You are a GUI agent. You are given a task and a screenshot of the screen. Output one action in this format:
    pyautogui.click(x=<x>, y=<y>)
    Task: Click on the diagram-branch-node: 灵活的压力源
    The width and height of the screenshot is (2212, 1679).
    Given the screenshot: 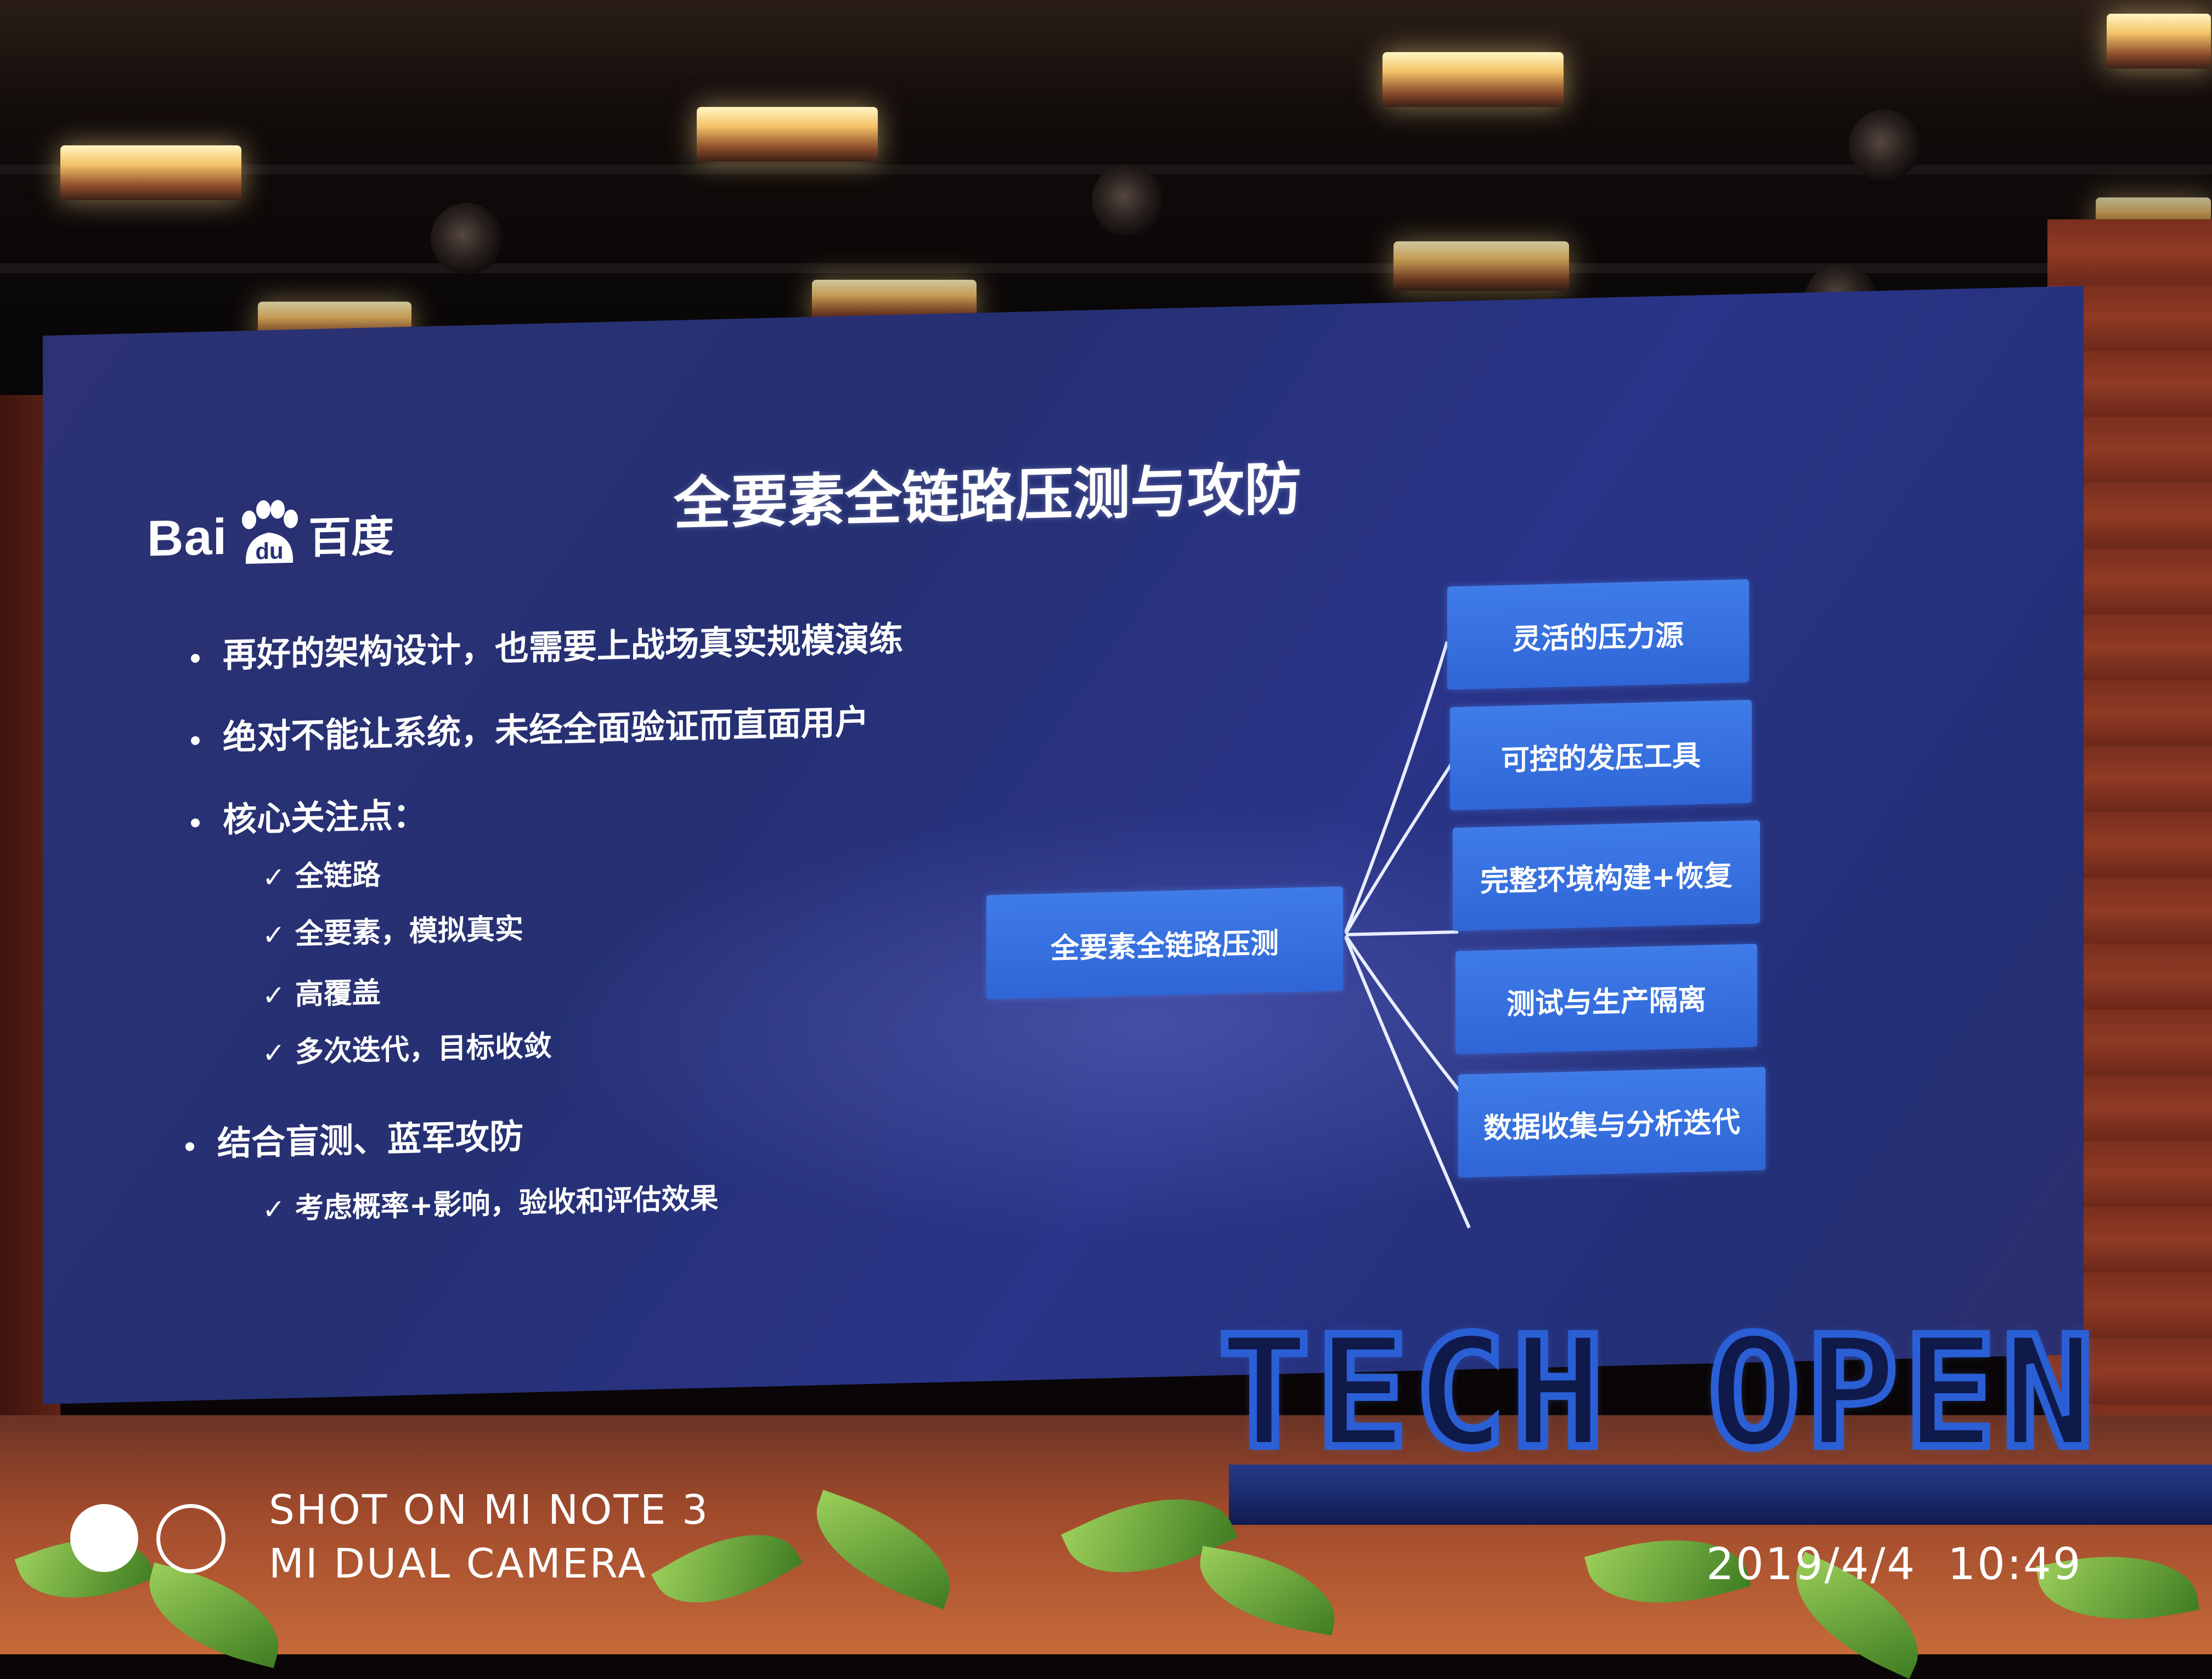 What is the action you would take?
    pyautogui.click(x=1598, y=634)
    